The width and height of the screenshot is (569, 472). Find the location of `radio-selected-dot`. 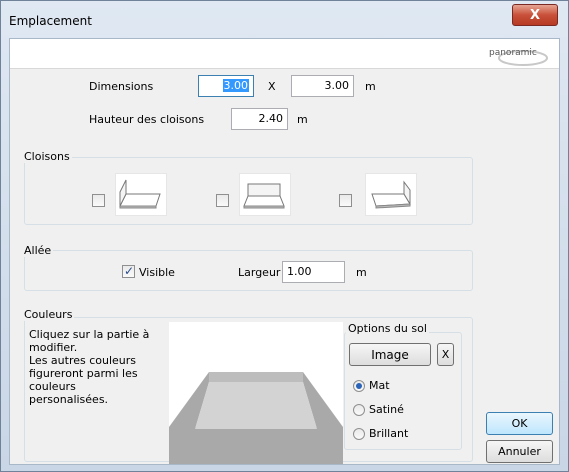

radio-selected-dot is located at coordinates (359, 386).